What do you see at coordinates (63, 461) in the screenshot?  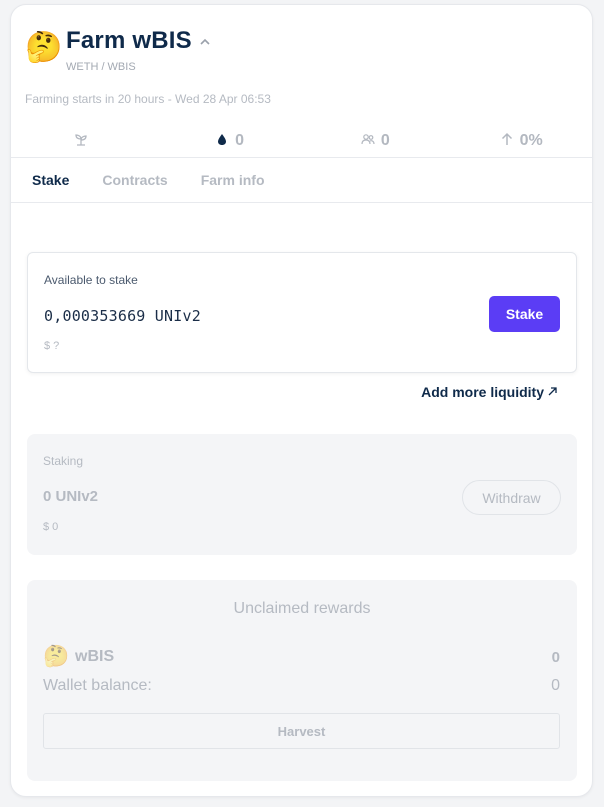 I see `staking-label: Staking` at bounding box center [63, 461].